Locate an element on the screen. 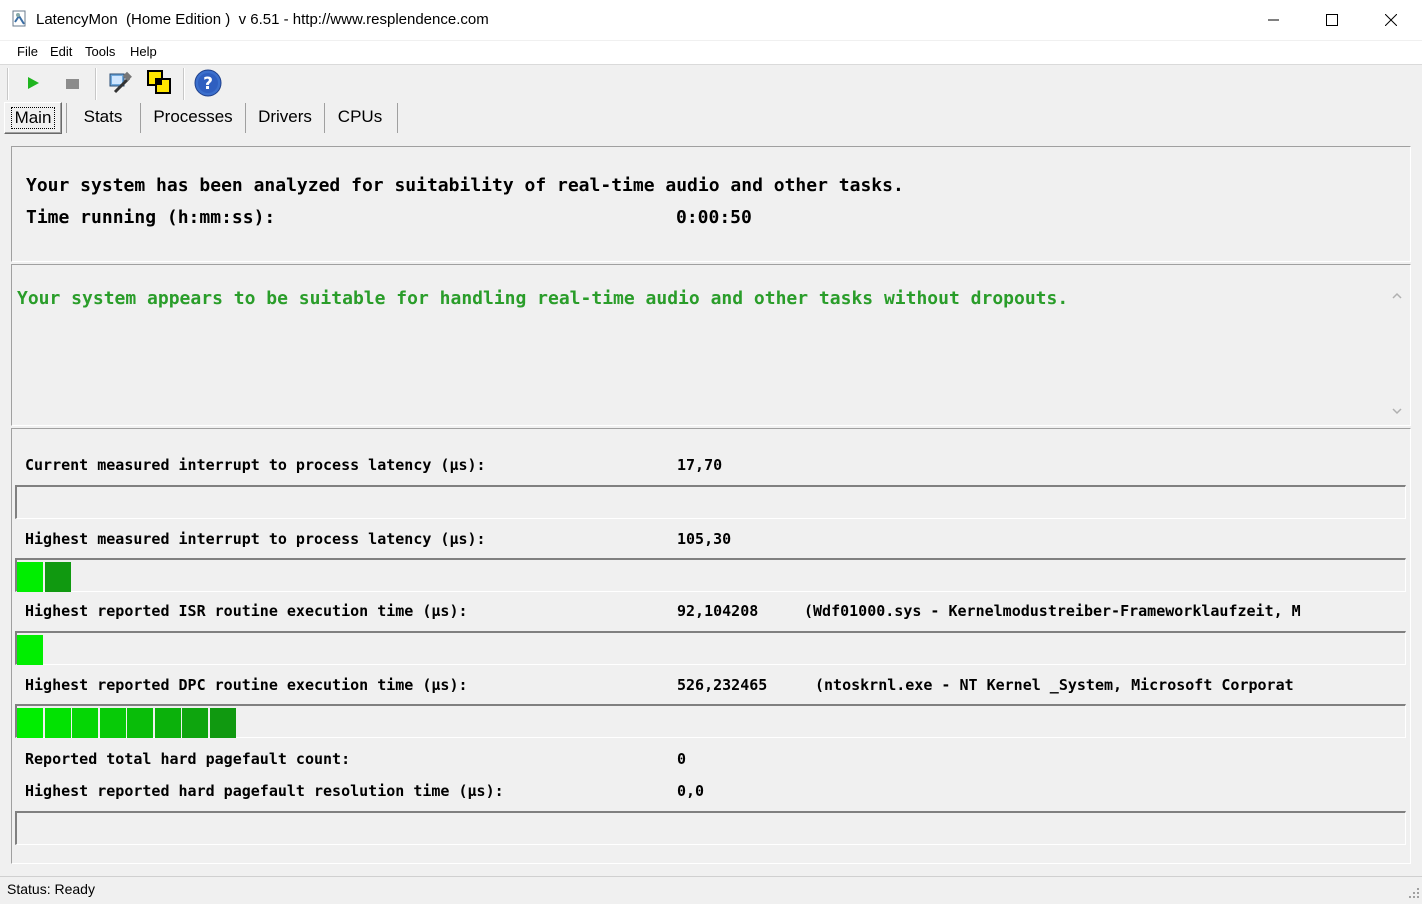 Image resolution: width=1422 pixels, height=904 pixels. hammer-icon is located at coordinates (120, 82).